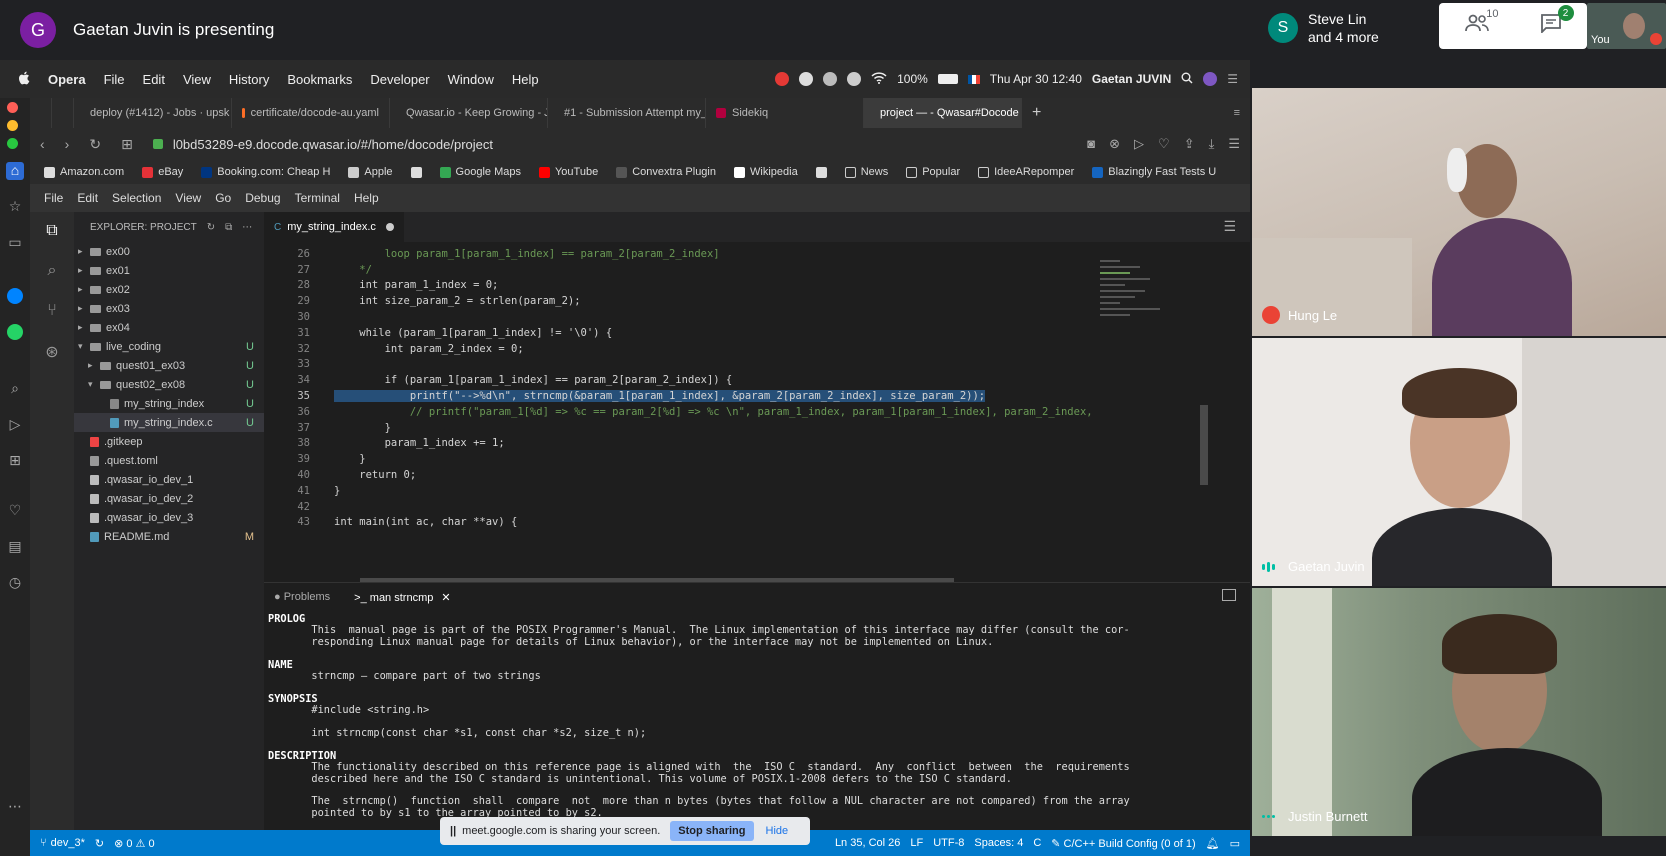 The image size is (1666, 856). Describe the element at coordinates (12, 107) in the screenshot. I see `window-close-button` at that location.